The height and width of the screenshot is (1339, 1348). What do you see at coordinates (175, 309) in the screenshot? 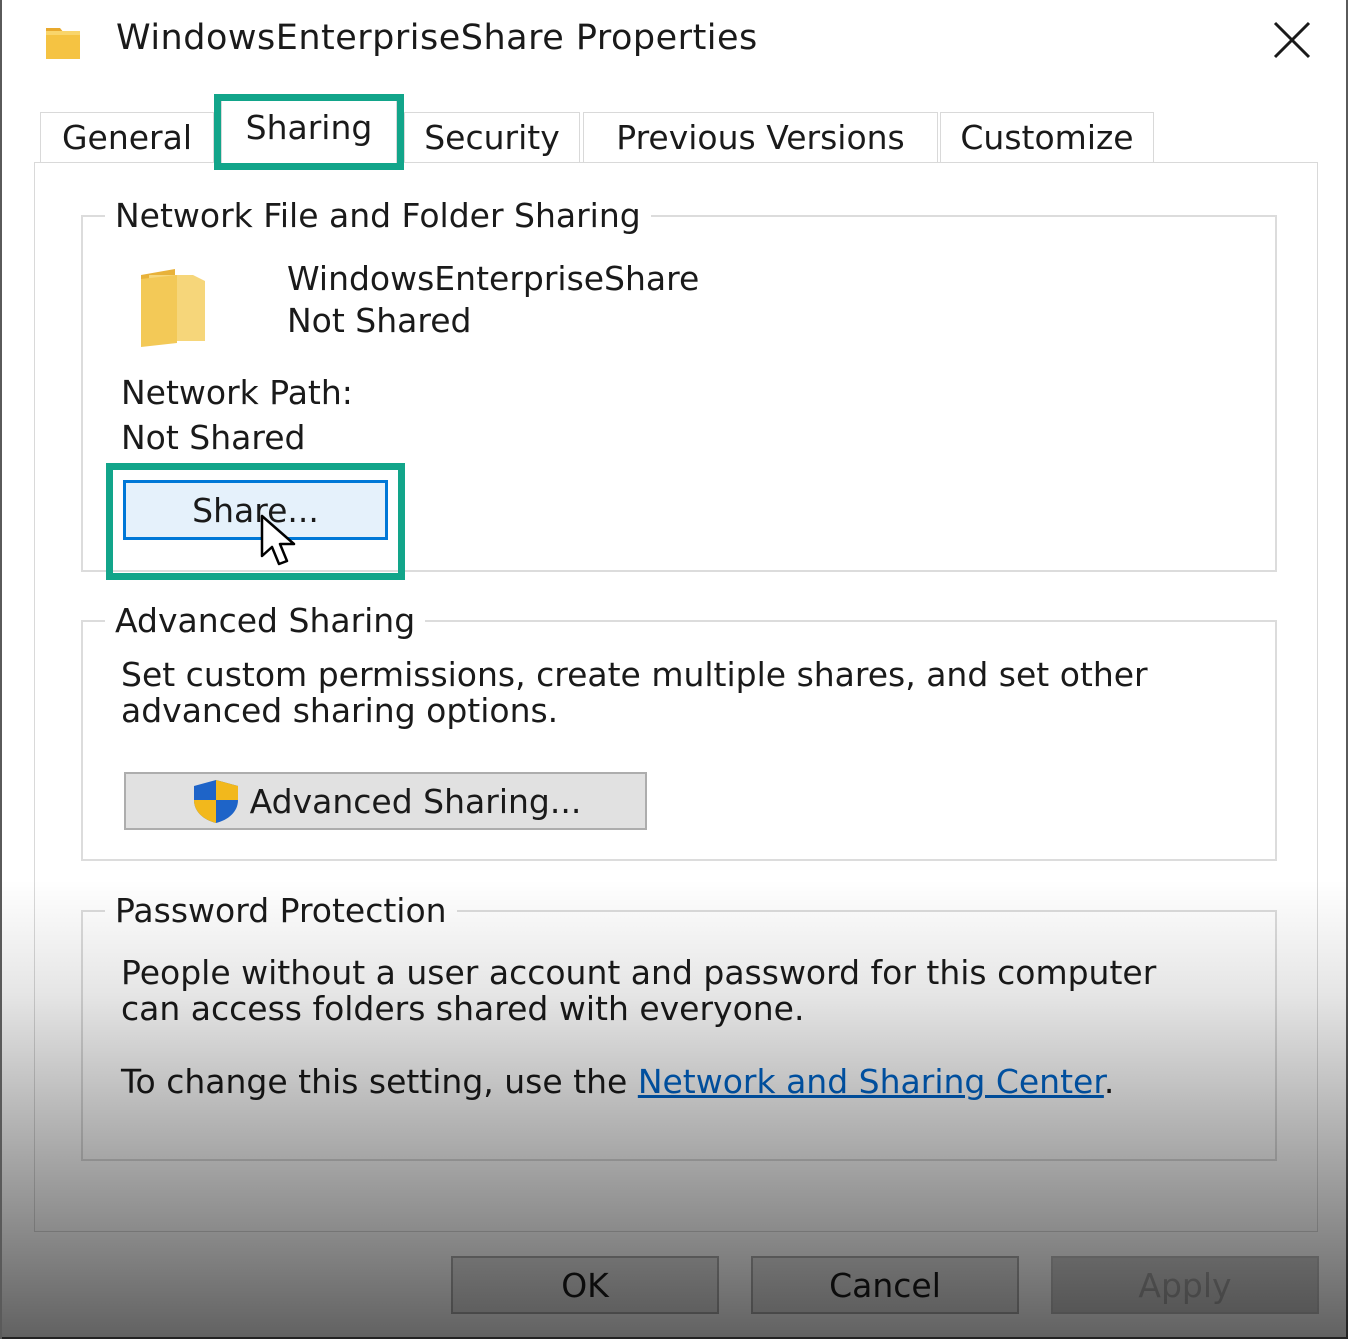
I see `shared-folder-icon` at bounding box center [175, 309].